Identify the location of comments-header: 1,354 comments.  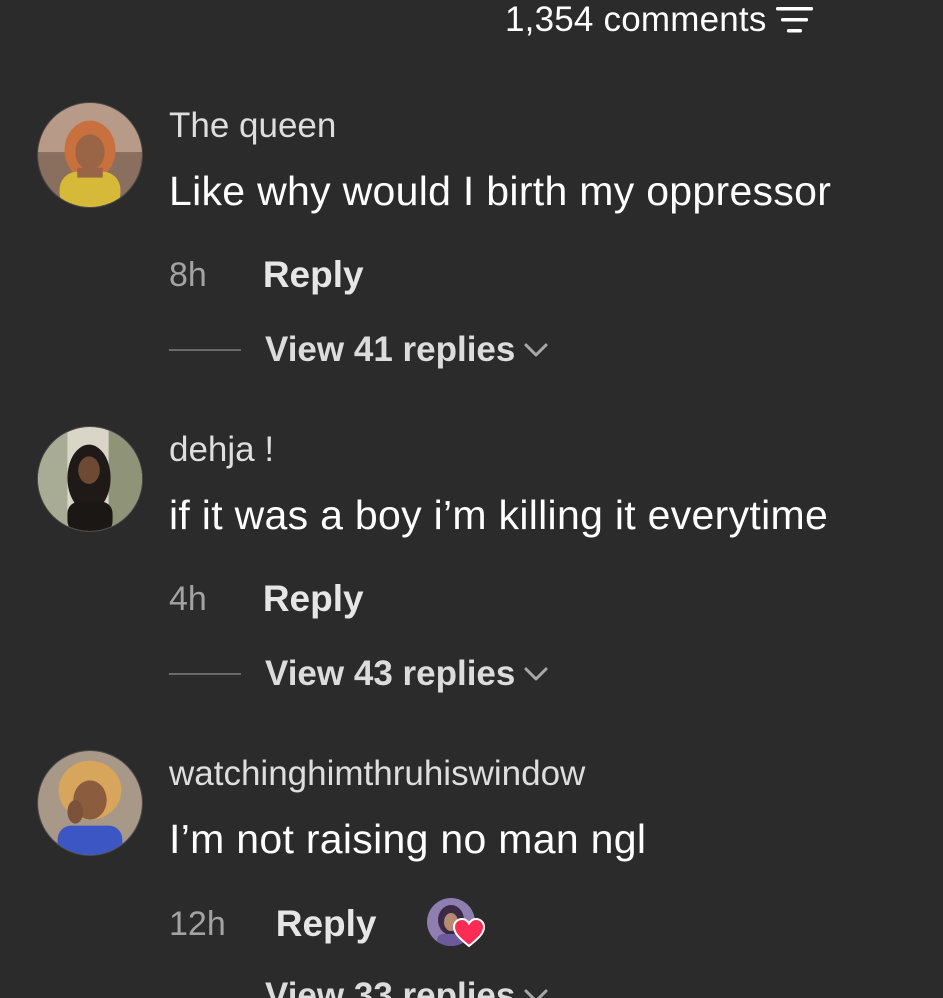
(660, 20).